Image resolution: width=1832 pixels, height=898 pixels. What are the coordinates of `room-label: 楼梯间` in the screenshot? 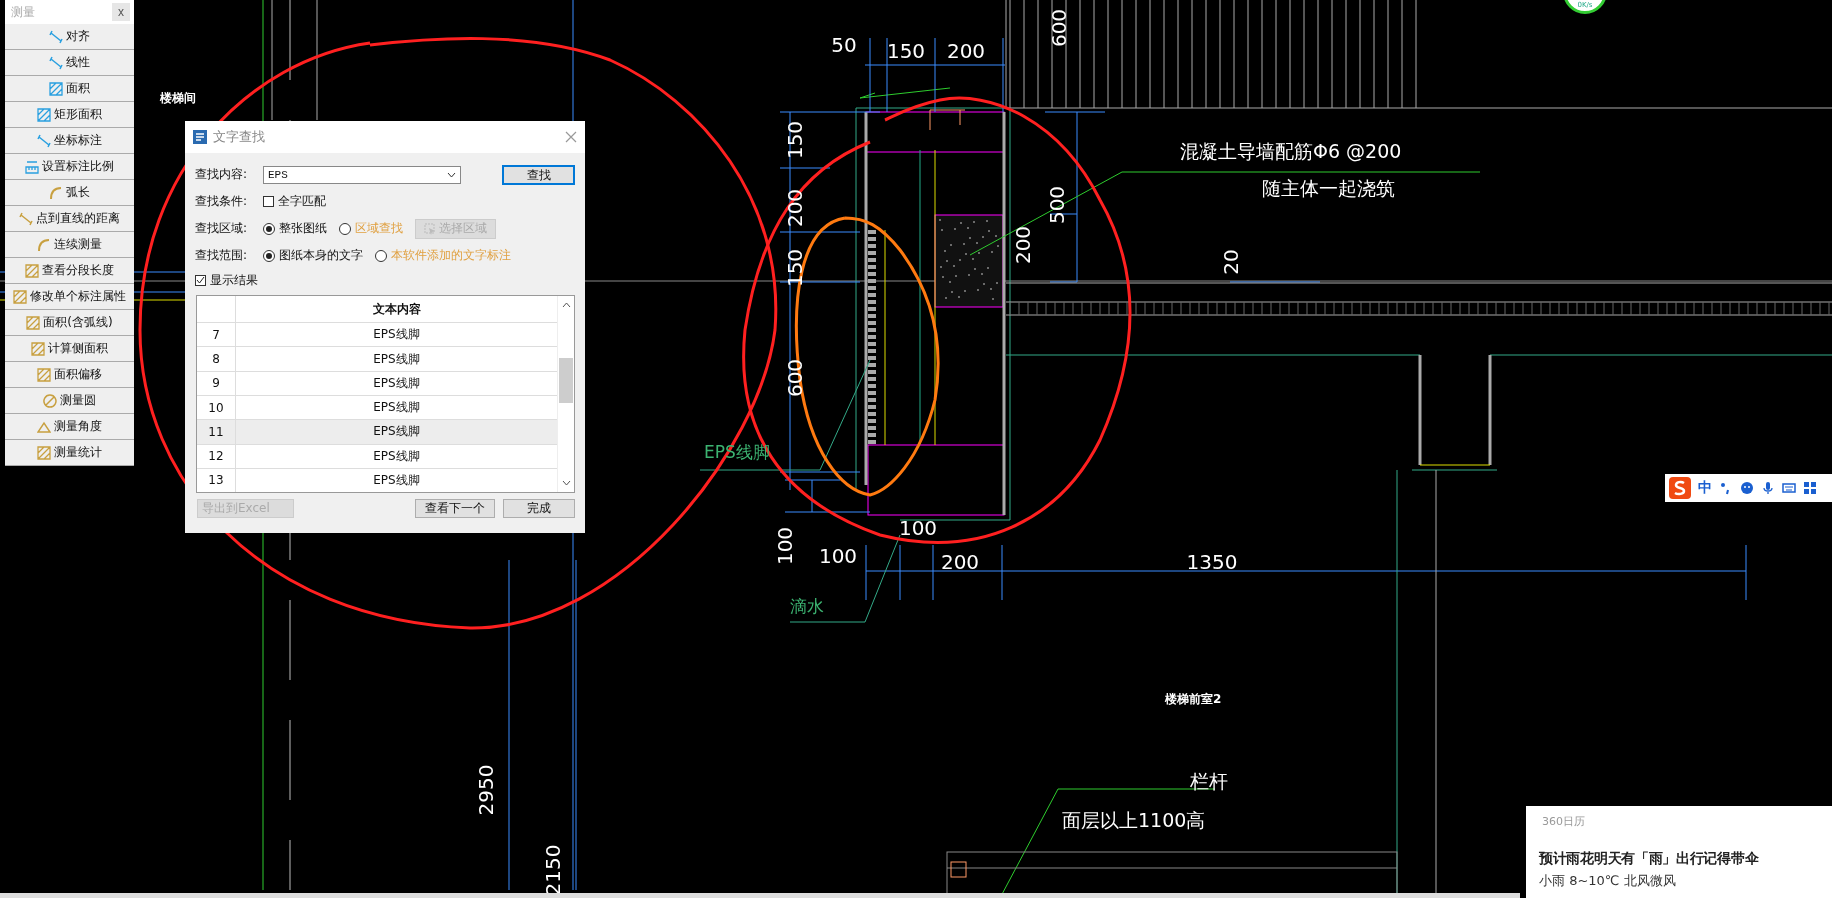 It's located at (178, 98).